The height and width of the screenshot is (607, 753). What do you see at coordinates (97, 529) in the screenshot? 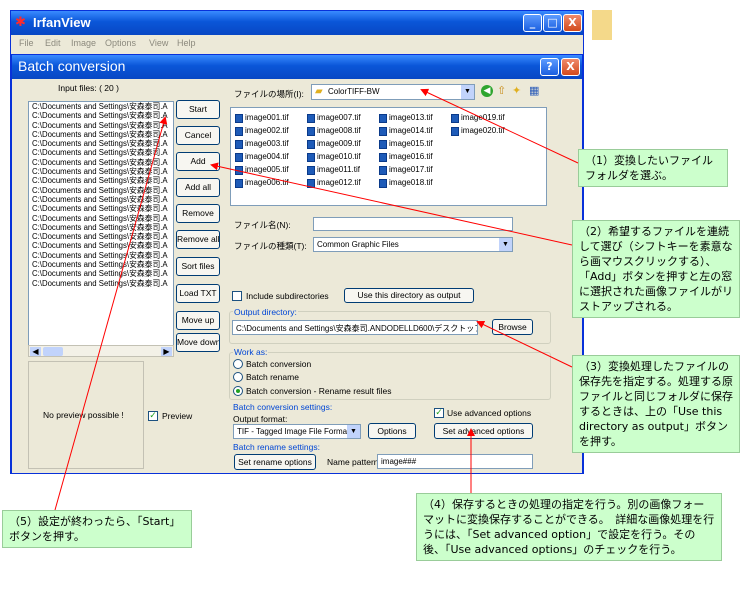
I see `callout-5: （5）設定が終わったら、「Start」ボタンを押す。` at bounding box center [97, 529].